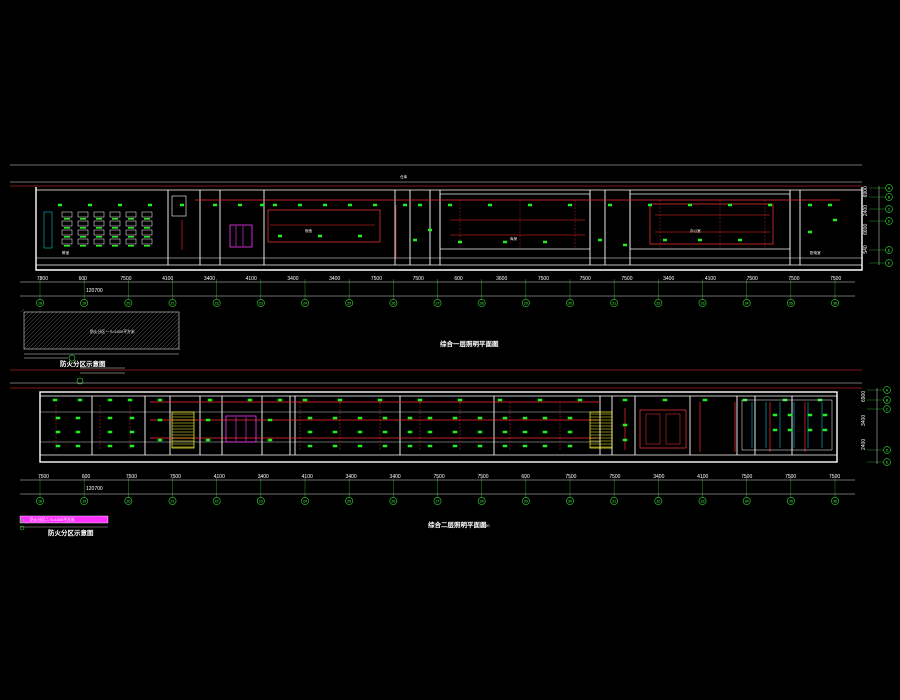 Image resolution: width=900 pixels, height=700 pixels. What do you see at coordinates (866, 229) in the screenshot?
I see `right-dim-text: 6600` at bounding box center [866, 229].